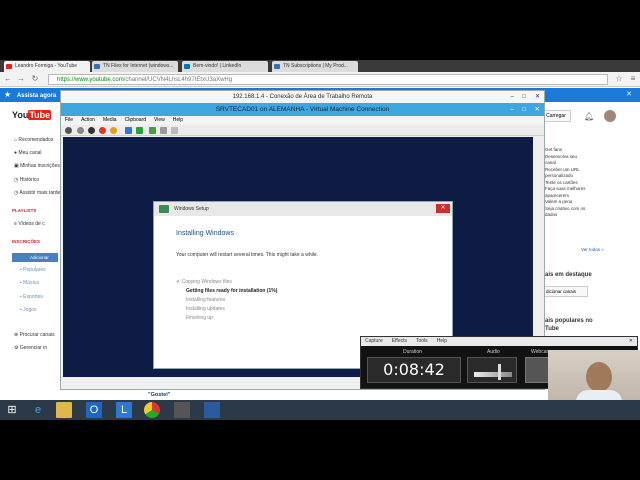  I want to click on outlook-icon: O, so click(94, 410).